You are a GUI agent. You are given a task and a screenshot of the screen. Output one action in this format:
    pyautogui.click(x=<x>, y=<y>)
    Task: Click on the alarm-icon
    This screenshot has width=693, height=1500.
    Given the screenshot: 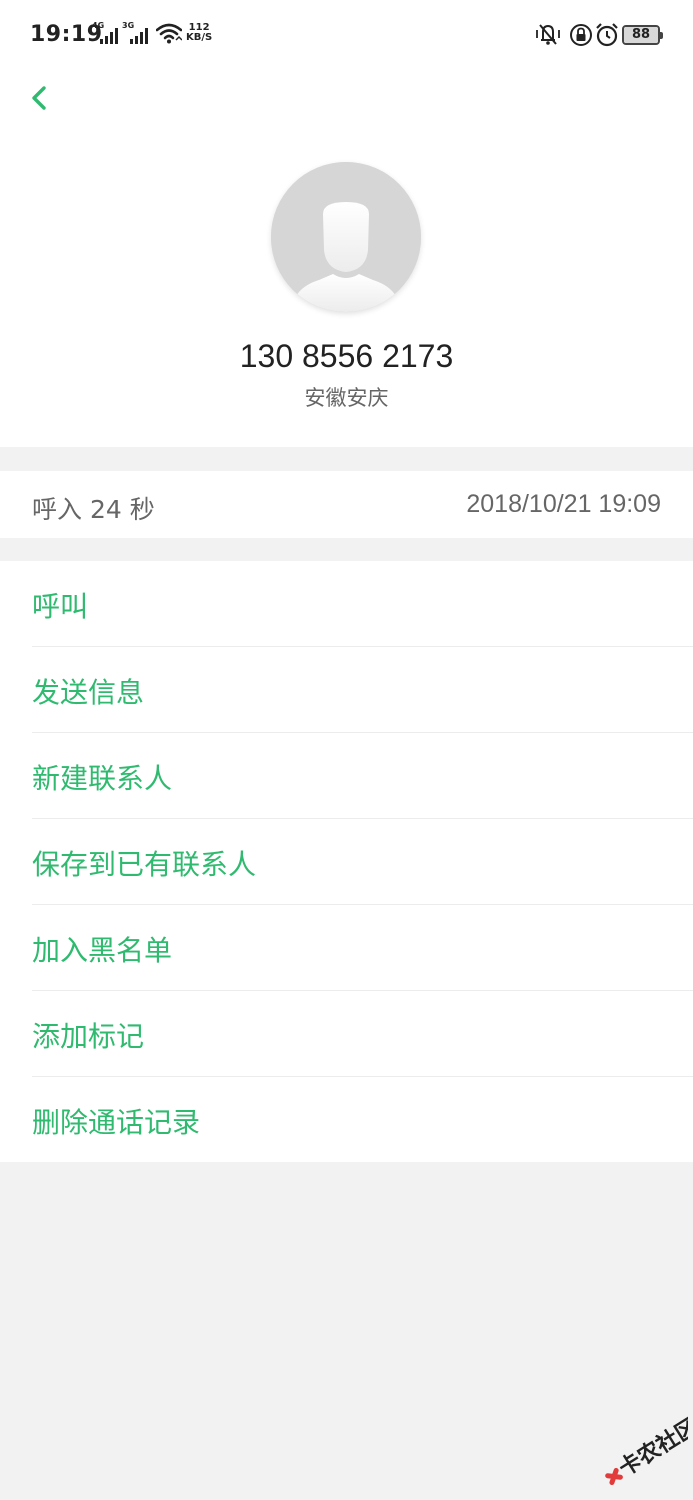 What is the action you would take?
    pyautogui.click(x=607, y=37)
    